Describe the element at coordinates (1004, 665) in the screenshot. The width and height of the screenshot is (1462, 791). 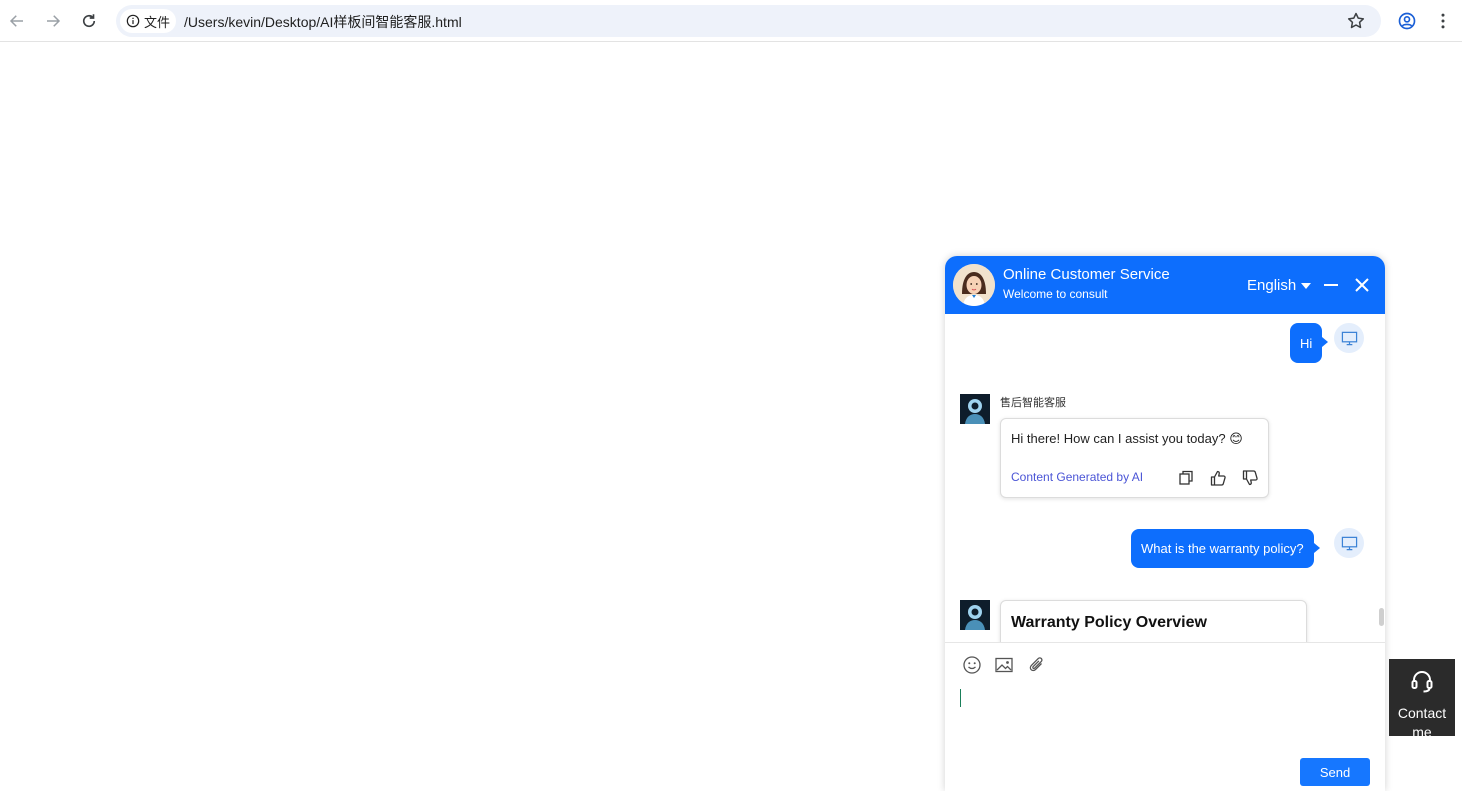
I see `image-icon` at that location.